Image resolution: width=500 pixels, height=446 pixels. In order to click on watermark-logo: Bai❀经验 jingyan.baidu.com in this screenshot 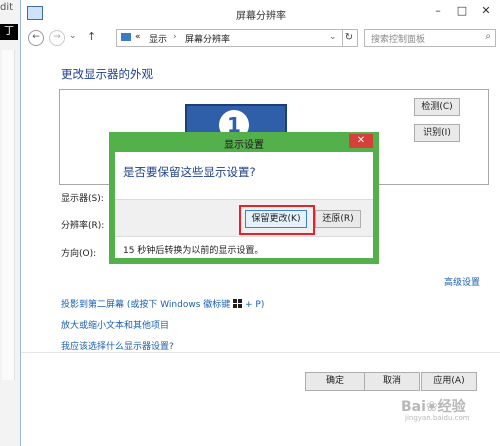, I will do `click(435, 409)`.